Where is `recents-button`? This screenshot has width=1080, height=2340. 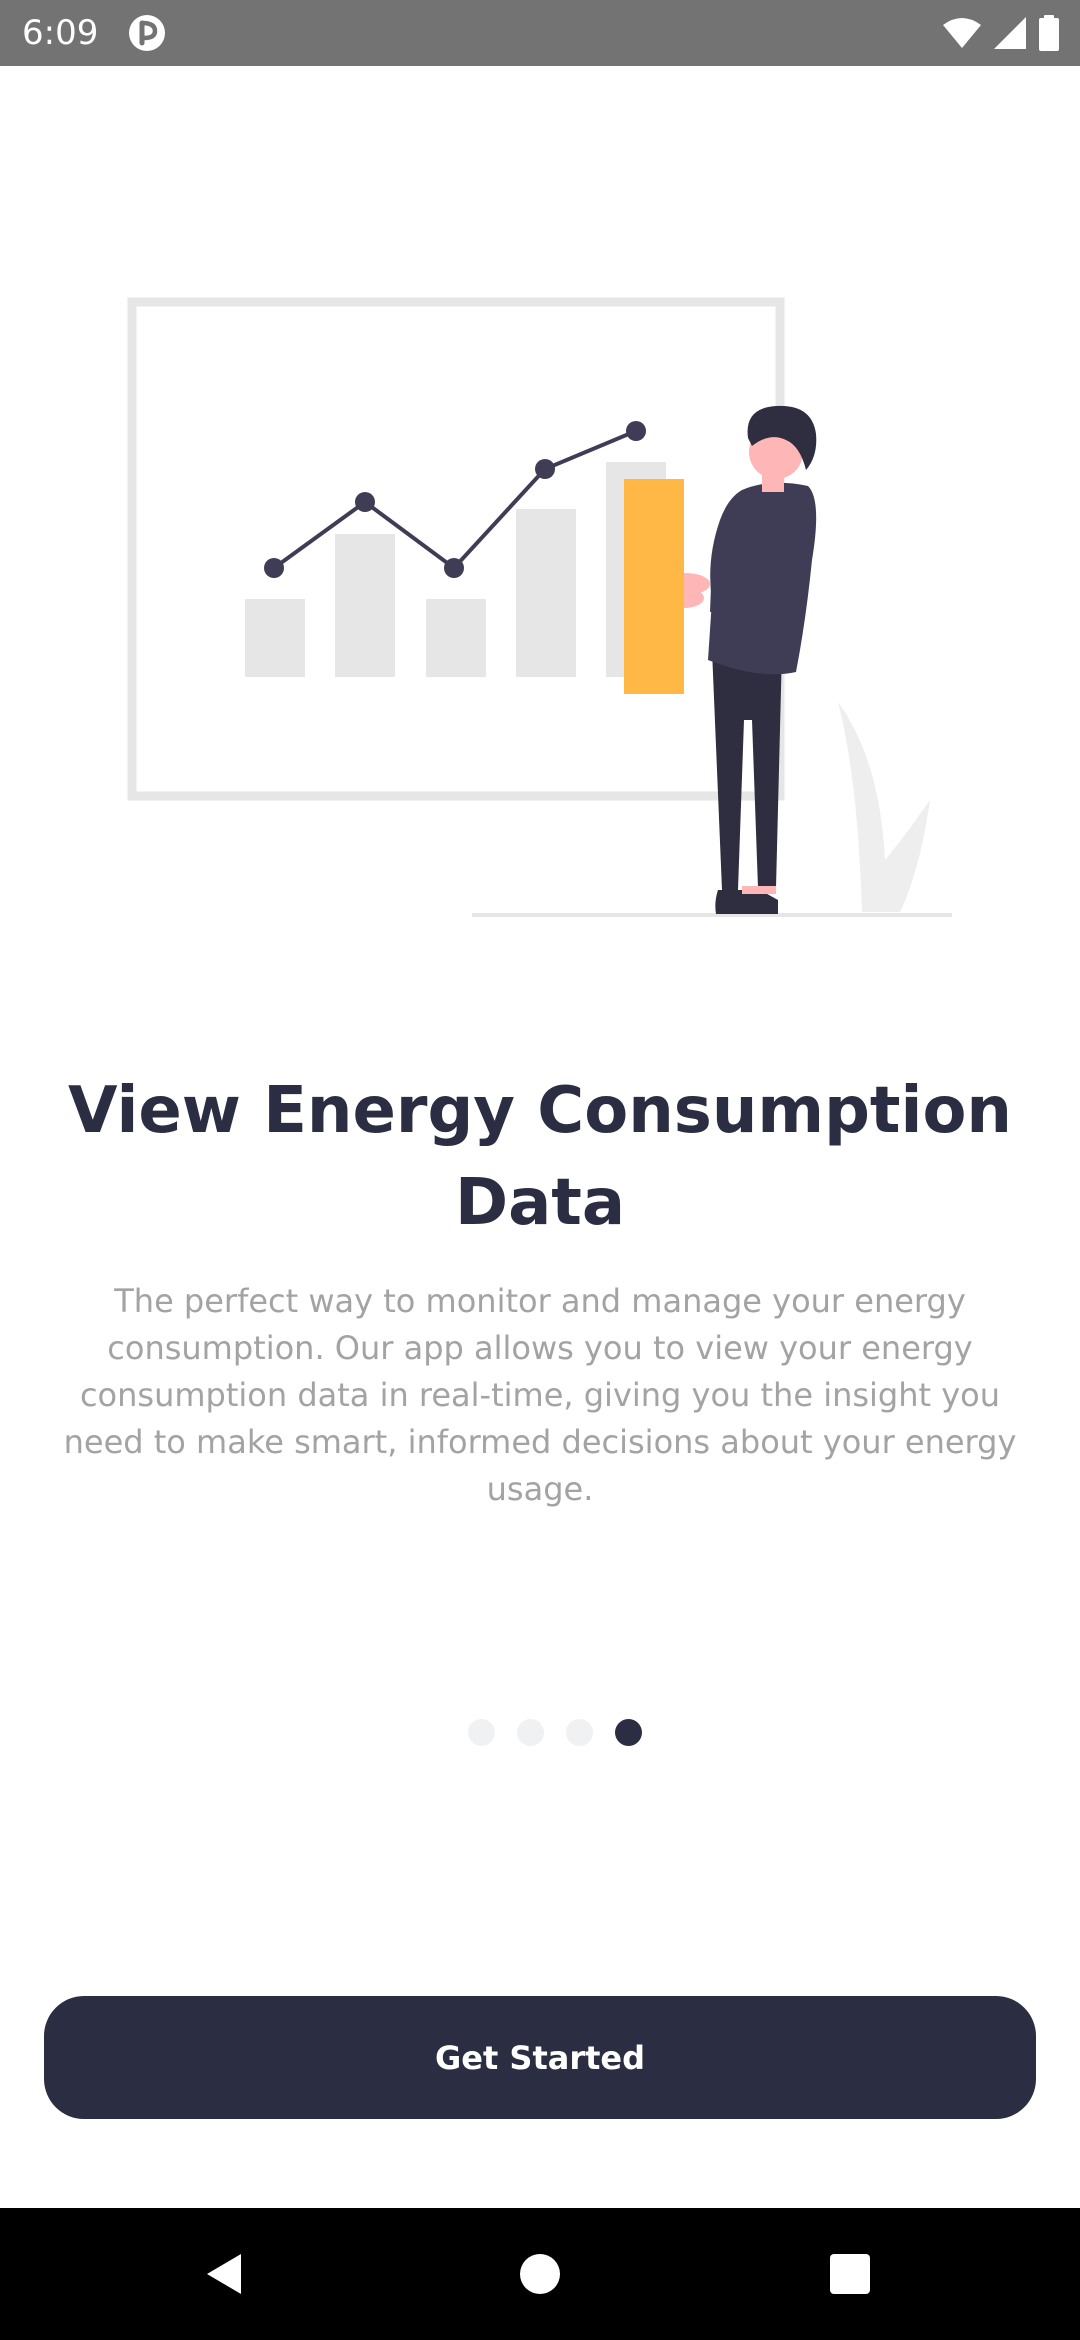 recents-button is located at coordinates (850, 2274).